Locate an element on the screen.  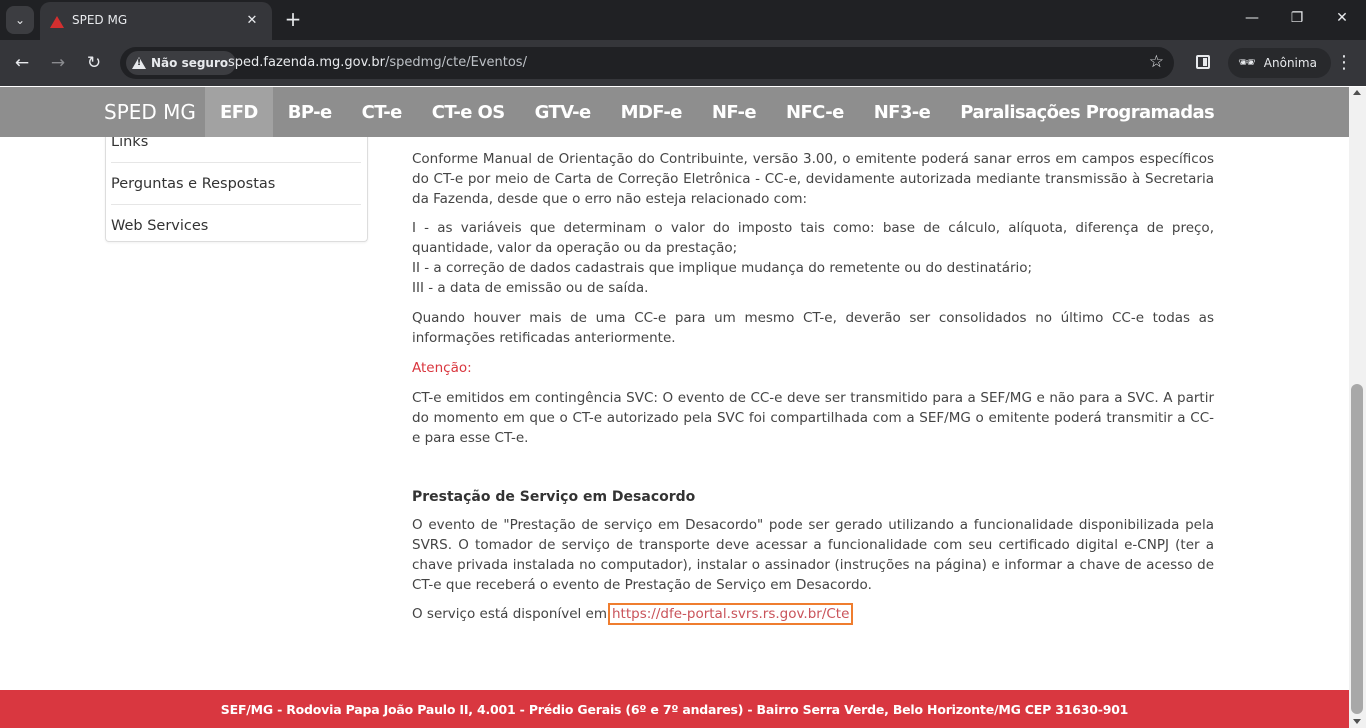
highlight-box: https://dfe-portal.svrs.rs.gov.br/Cte is located at coordinates (731, 614).